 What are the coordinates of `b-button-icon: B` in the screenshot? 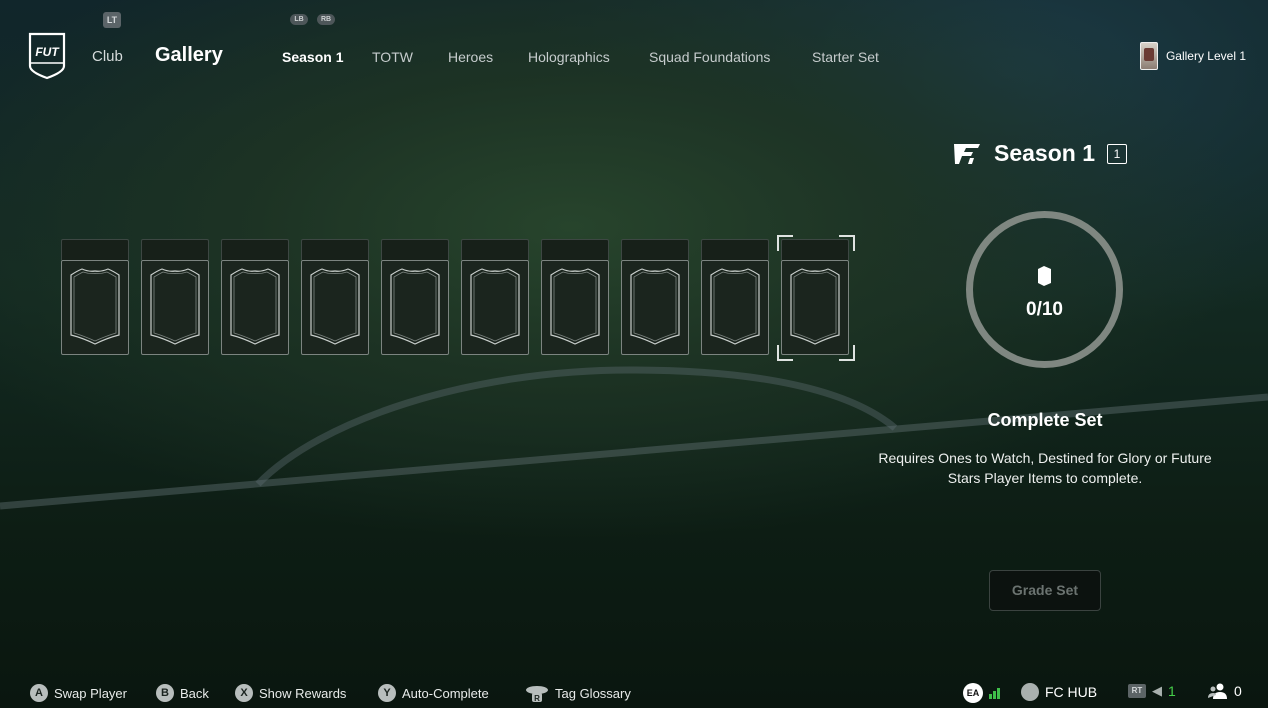 It's located at (165, 693).